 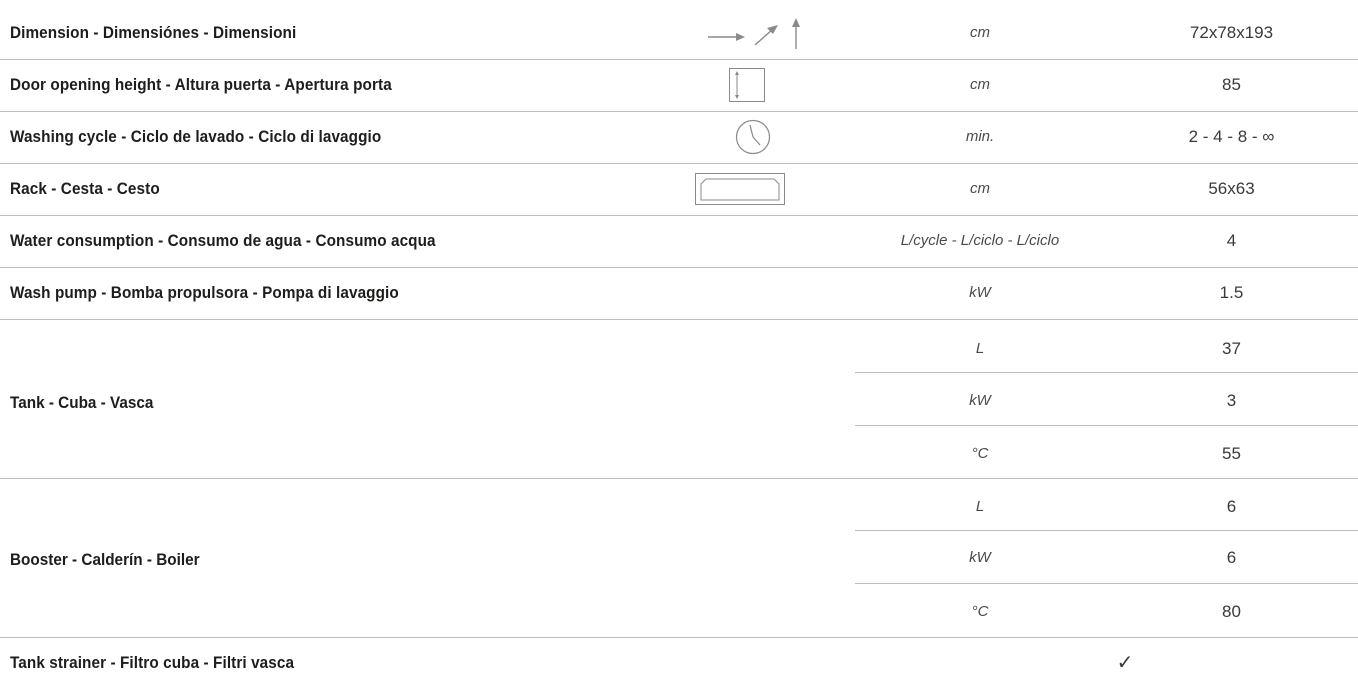 I want to click on row-value: 3, so click(x=1231, y=400).